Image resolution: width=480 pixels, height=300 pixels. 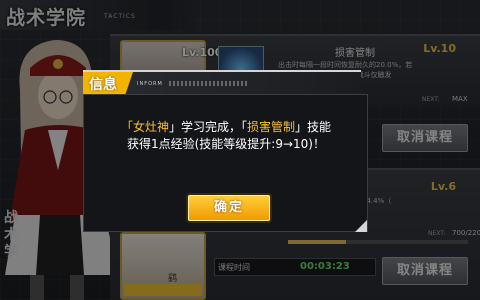 What do you see at coordinates (103, 85) in the screenshot?
I see `dialog-title: 信息` at bounding box center [103, 85].